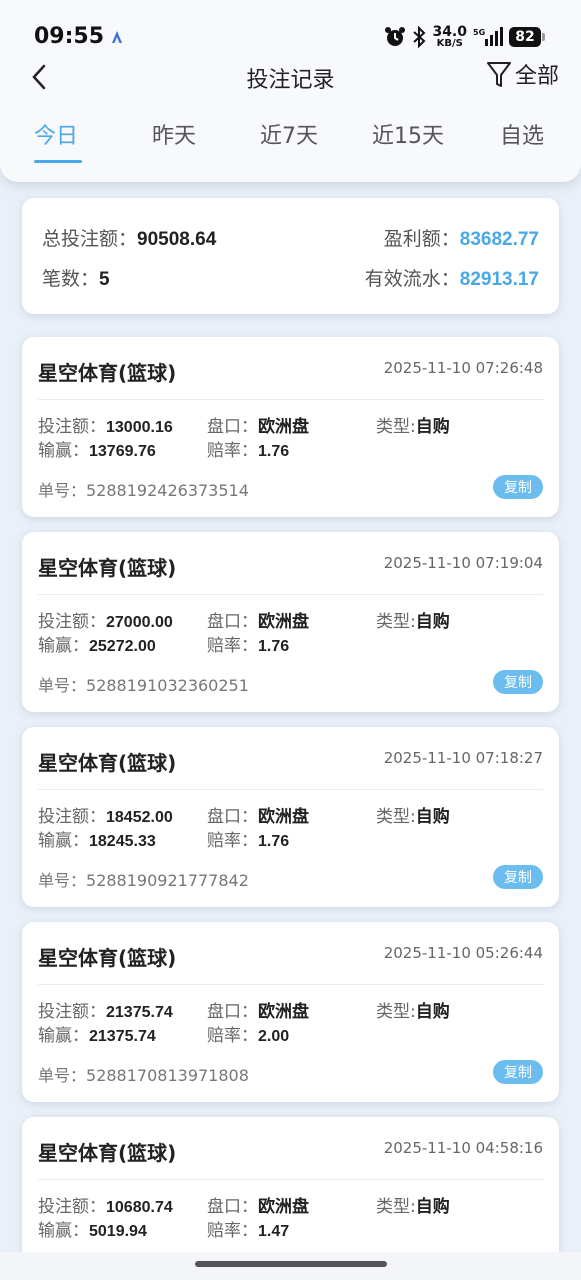  I want to click on total-bet: 总投注额：90508.64, so click(129, 239).